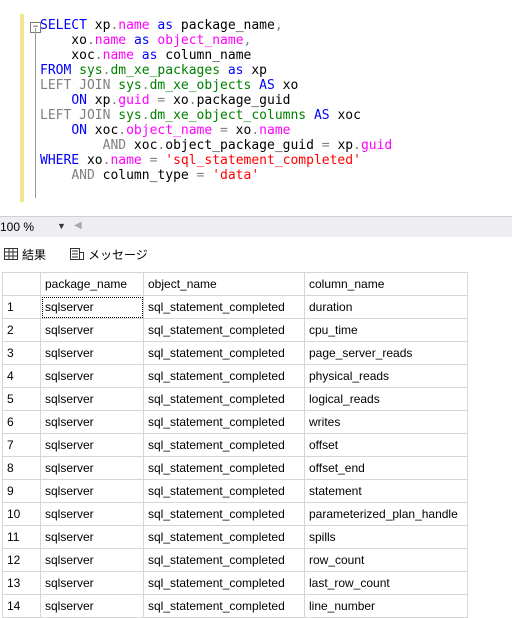  I want to click on column-header-column-name: column_name, so click(386, 284).